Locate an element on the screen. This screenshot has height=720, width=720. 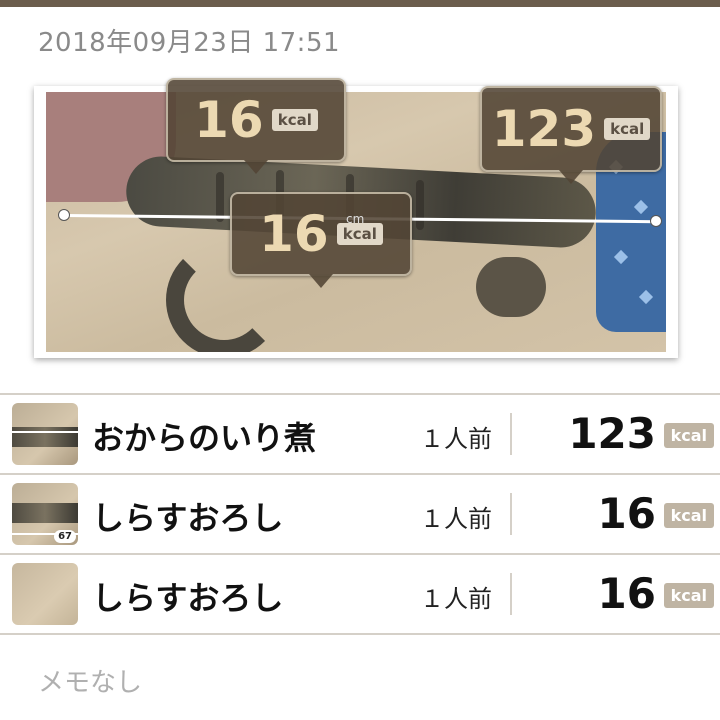
thumbnail-badge: 67 is located at coordinates (65, 536).